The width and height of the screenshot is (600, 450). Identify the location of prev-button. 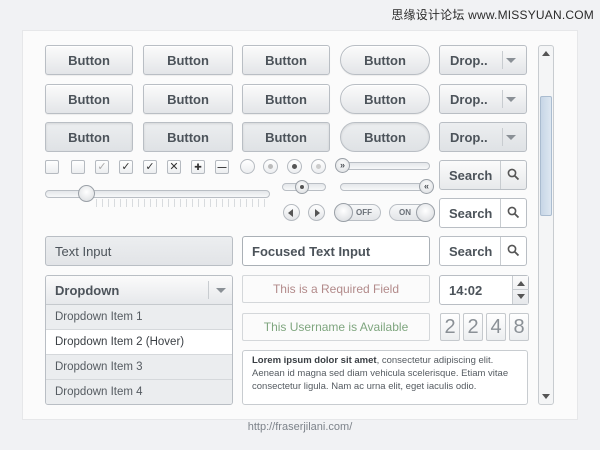
(291, 212).